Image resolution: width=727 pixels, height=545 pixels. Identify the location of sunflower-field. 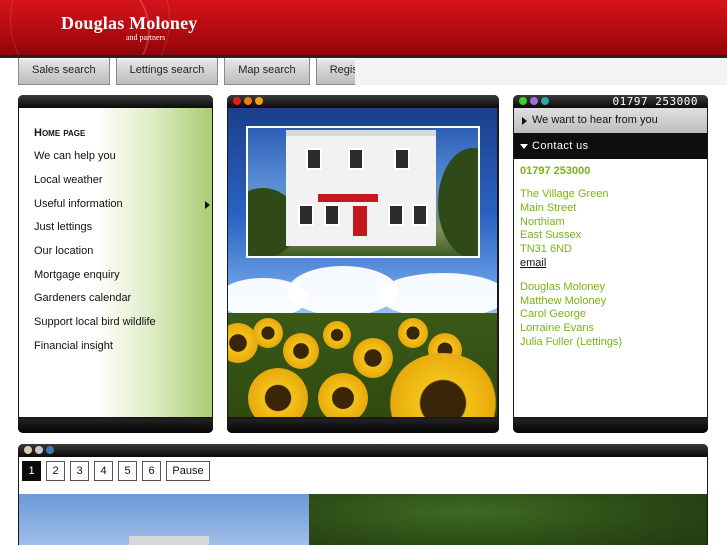
(362, 365).